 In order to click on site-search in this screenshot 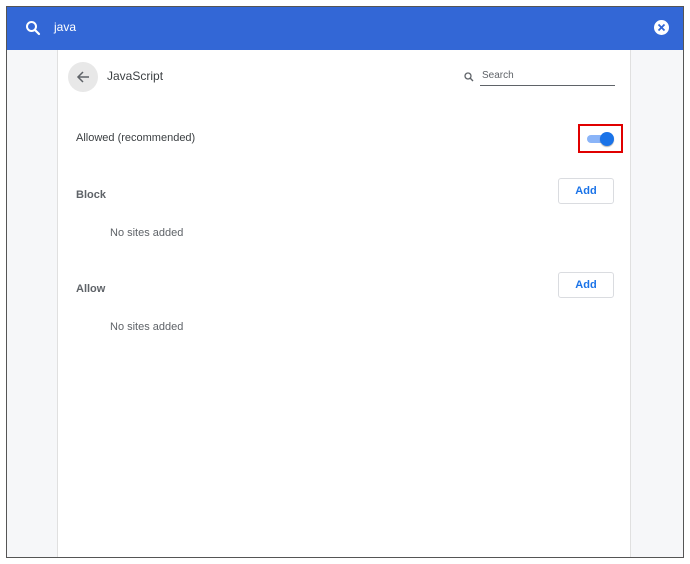, I will do `click(538, 75)`.